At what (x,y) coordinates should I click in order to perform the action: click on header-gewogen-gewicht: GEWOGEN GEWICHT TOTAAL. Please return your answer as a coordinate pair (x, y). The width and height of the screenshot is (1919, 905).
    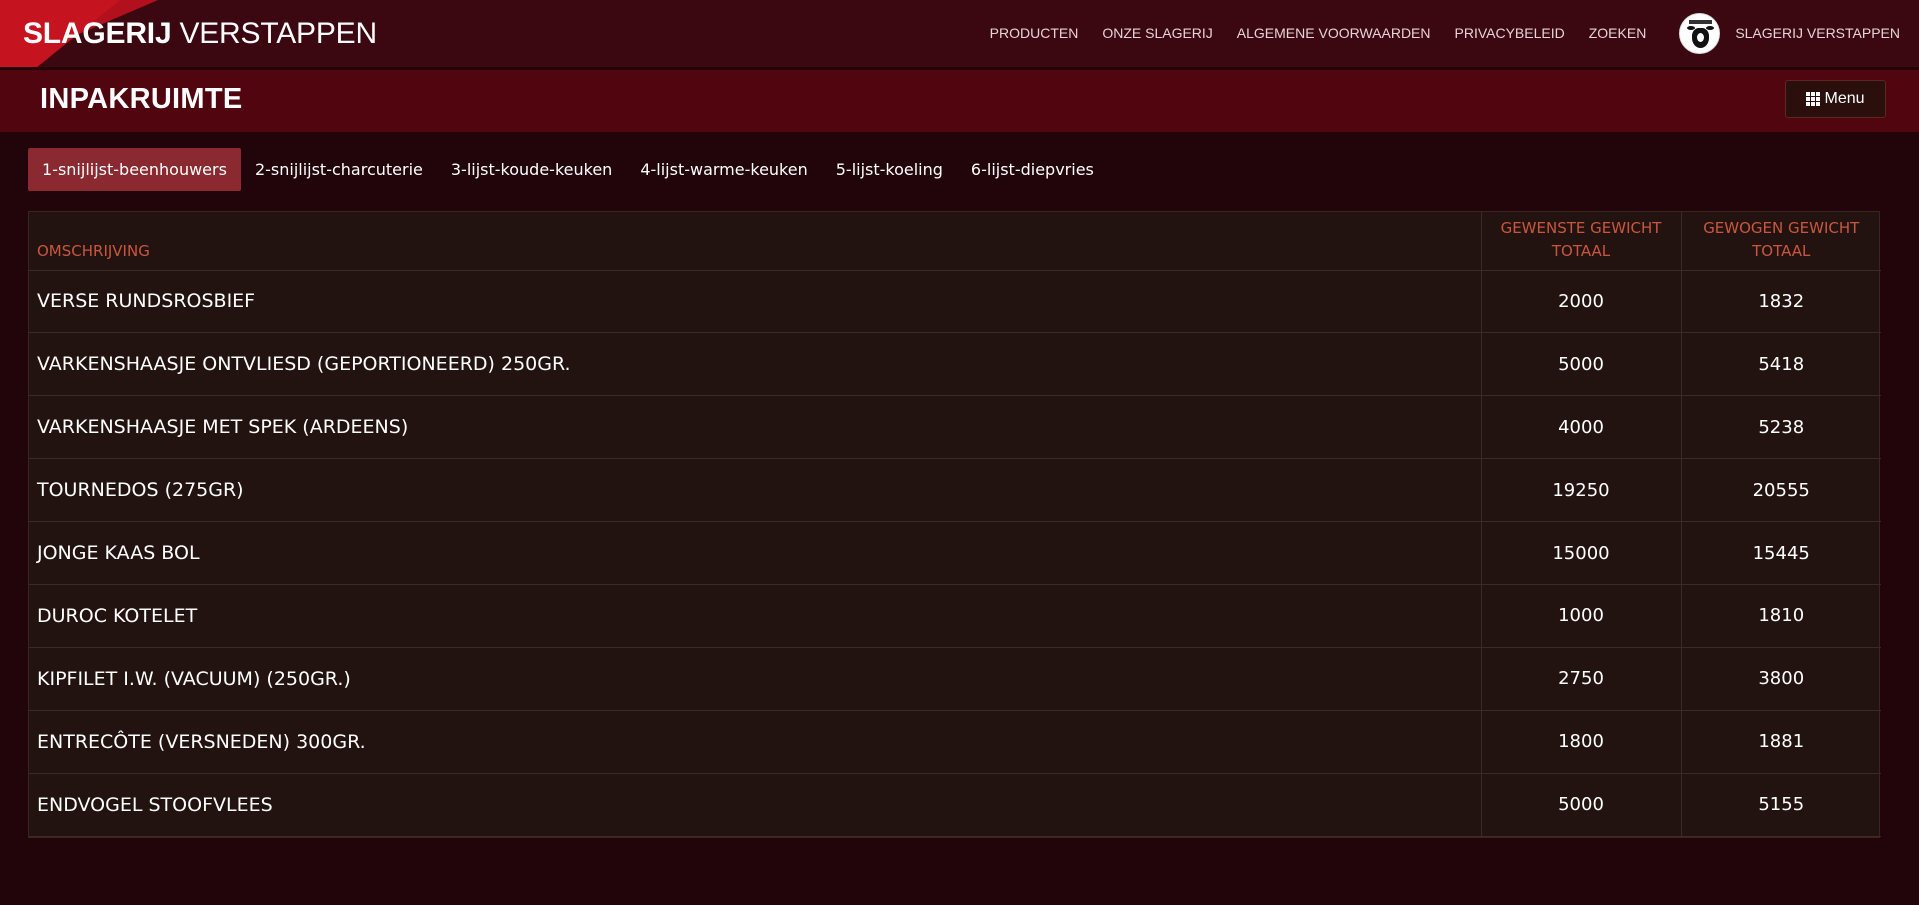
    Looking at the image, I should click on (1780, 241).